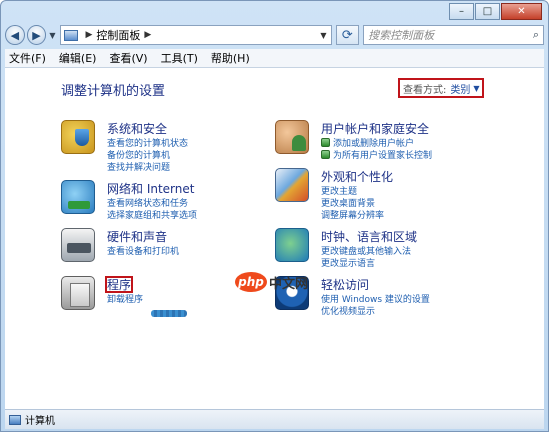 This screenshot has height=432, width=549. Describe the element at coordinates (143, 252) in the screenshot. I see `link-devices-printers: 查看设备和打印机` at that location.